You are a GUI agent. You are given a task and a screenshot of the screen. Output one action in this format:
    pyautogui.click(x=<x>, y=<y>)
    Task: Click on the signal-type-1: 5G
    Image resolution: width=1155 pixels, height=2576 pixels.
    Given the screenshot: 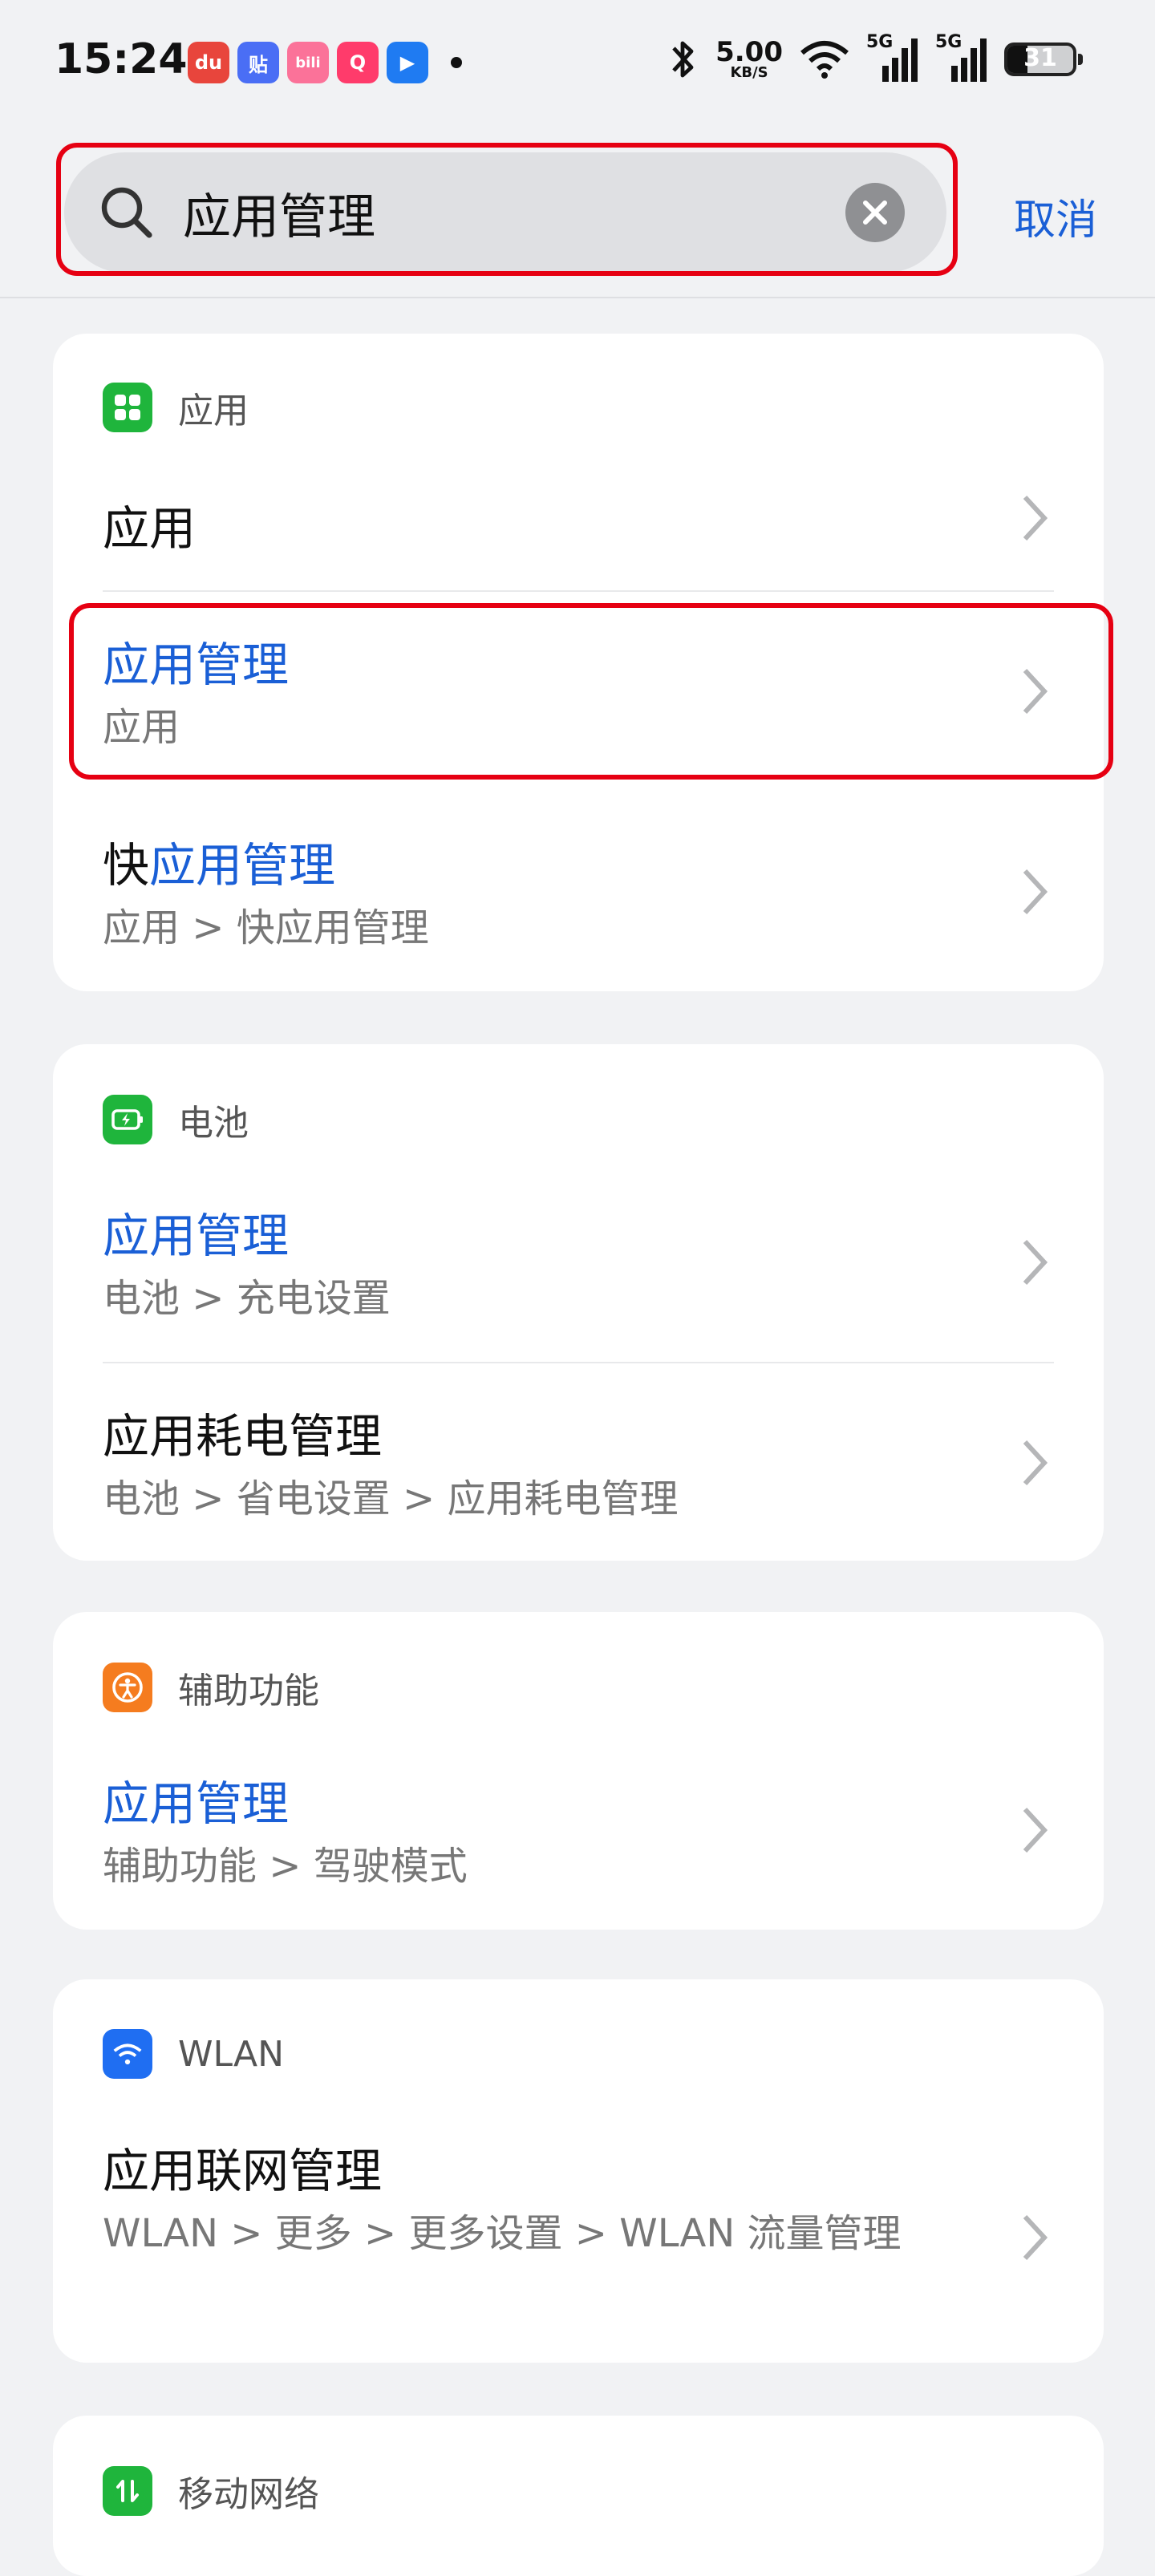 What is the action you would take?
    pyautogui.click(x=880, y=42)
    